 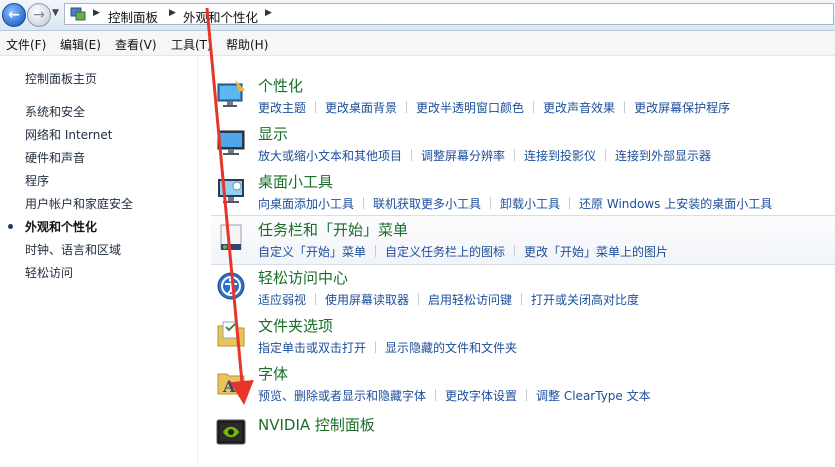 What do you see at coordinates (37, 180) in the screenshot?
I see `sidebar-item-programs: 程序` at bounding box center [37, 180].